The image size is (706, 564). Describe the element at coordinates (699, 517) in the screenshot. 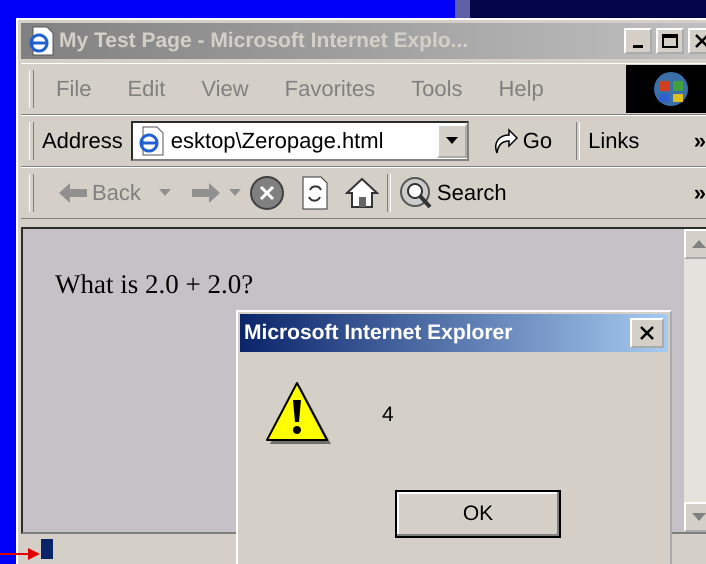

I see `down-arrow-icon` at that location.